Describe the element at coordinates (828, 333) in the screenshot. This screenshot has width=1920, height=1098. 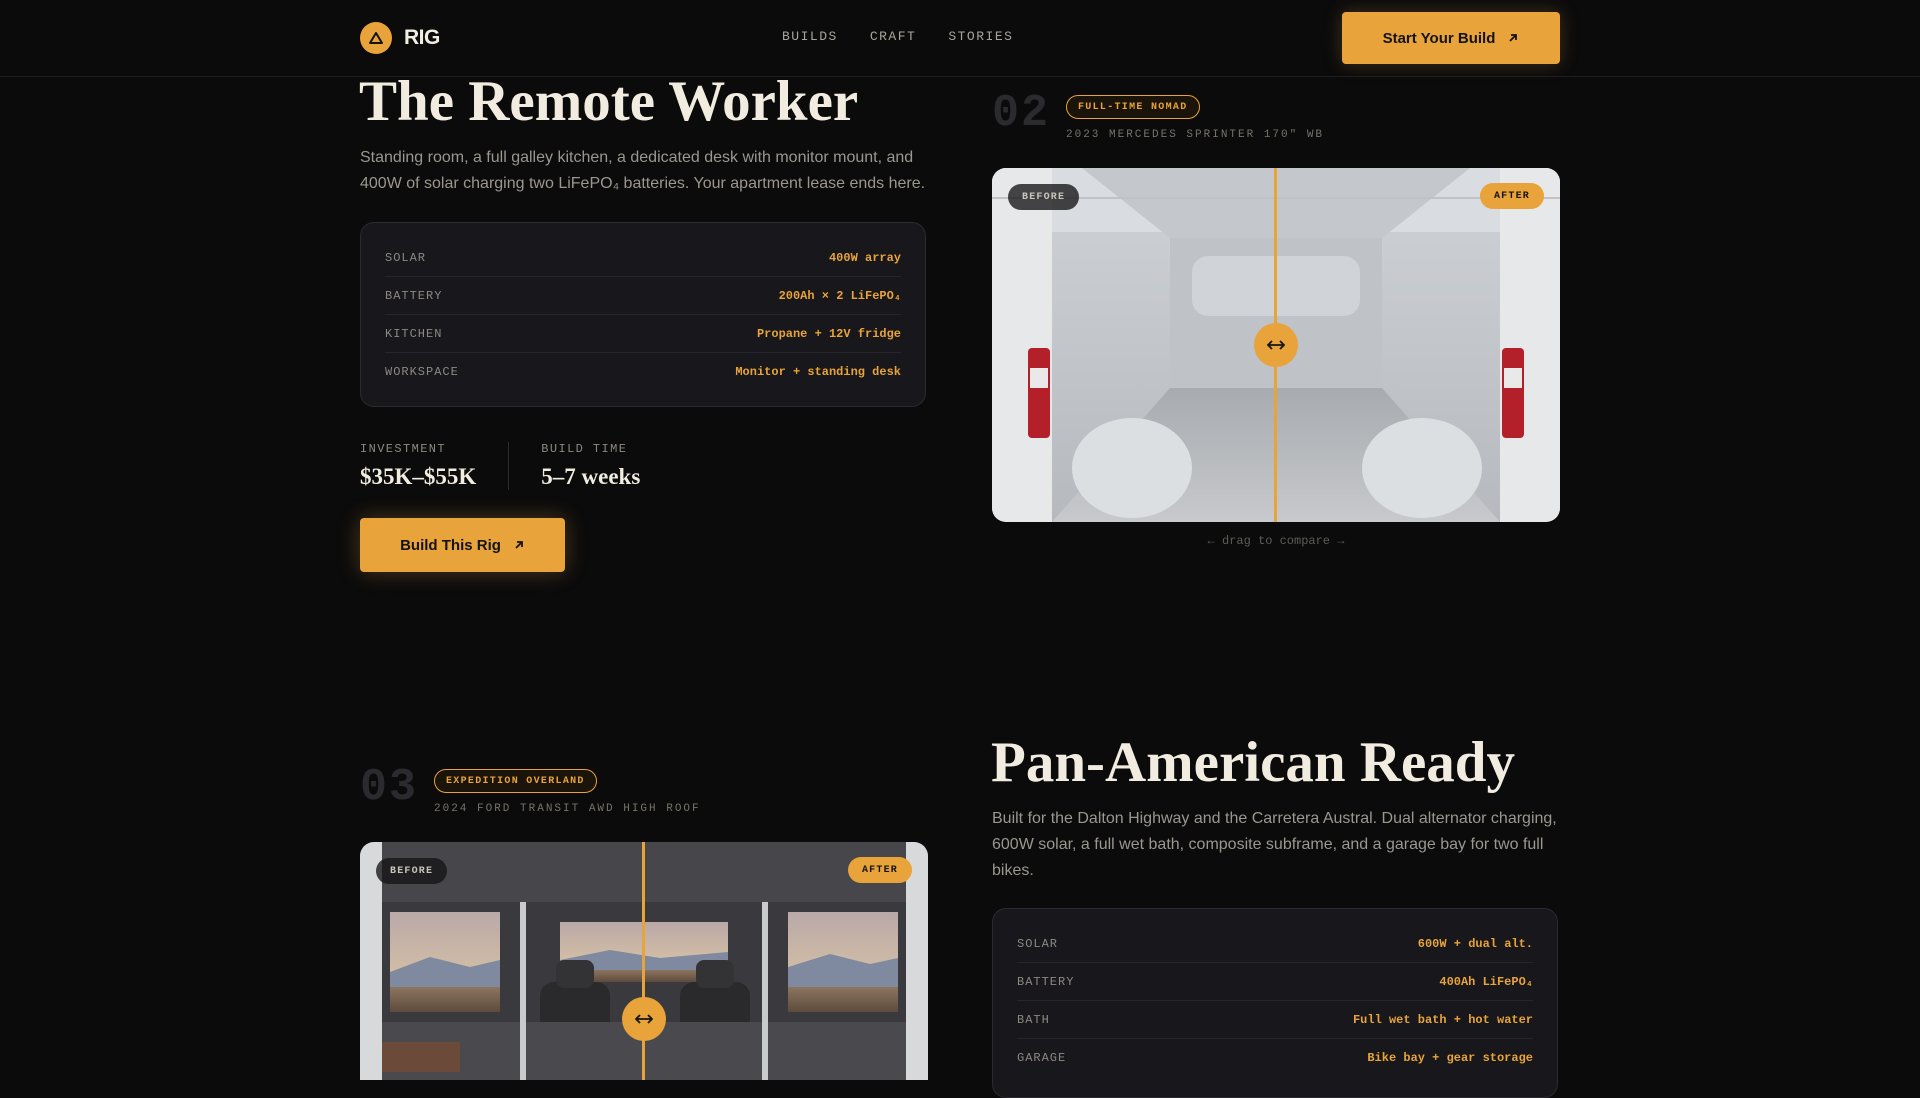
I see `spec-value: Propane + 12V fridge` at that location.